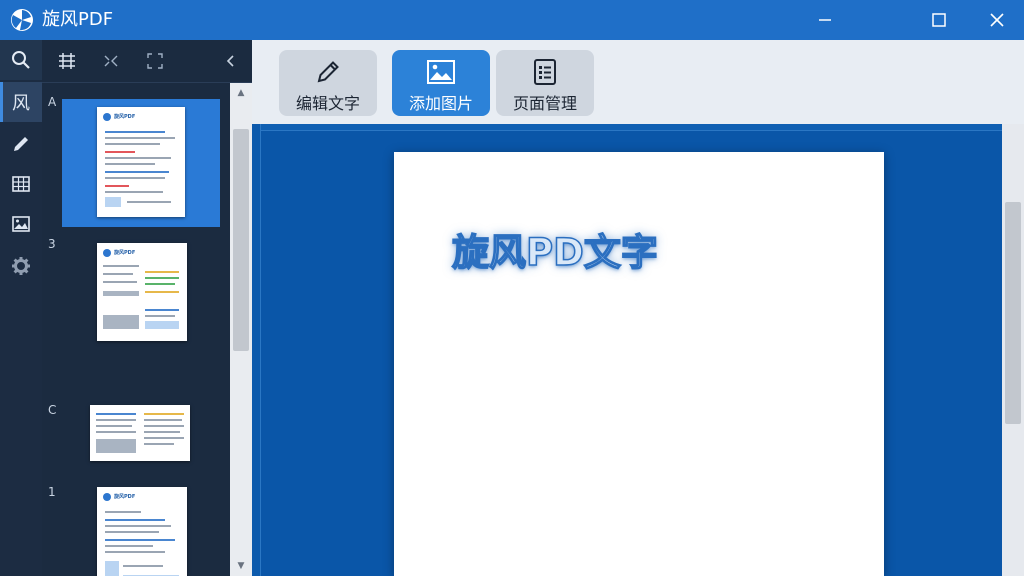  What do you see at coordinates (636, 127) in the screenshot?
I see `ruler-top` at bounding box center [636, 127].